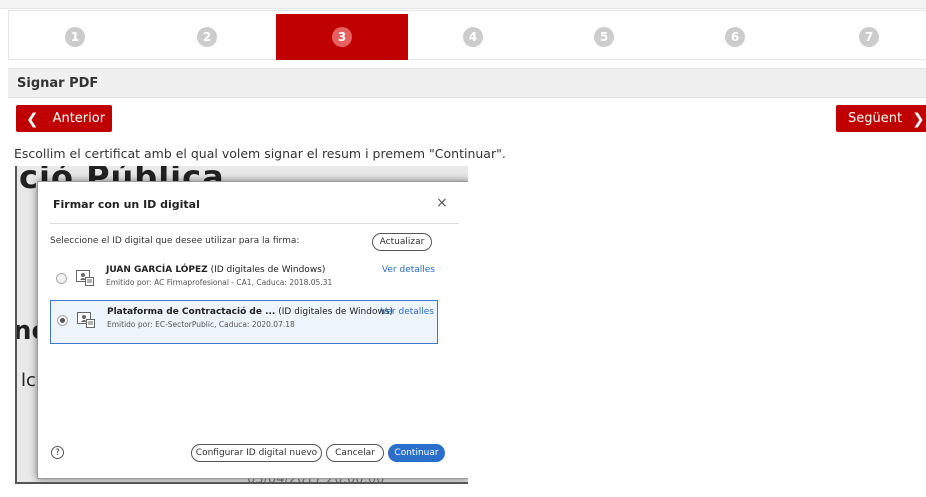 The width and height of the screenshot is (926, 497). I want to click on wizard-step-6: 6, so click(735, 37).